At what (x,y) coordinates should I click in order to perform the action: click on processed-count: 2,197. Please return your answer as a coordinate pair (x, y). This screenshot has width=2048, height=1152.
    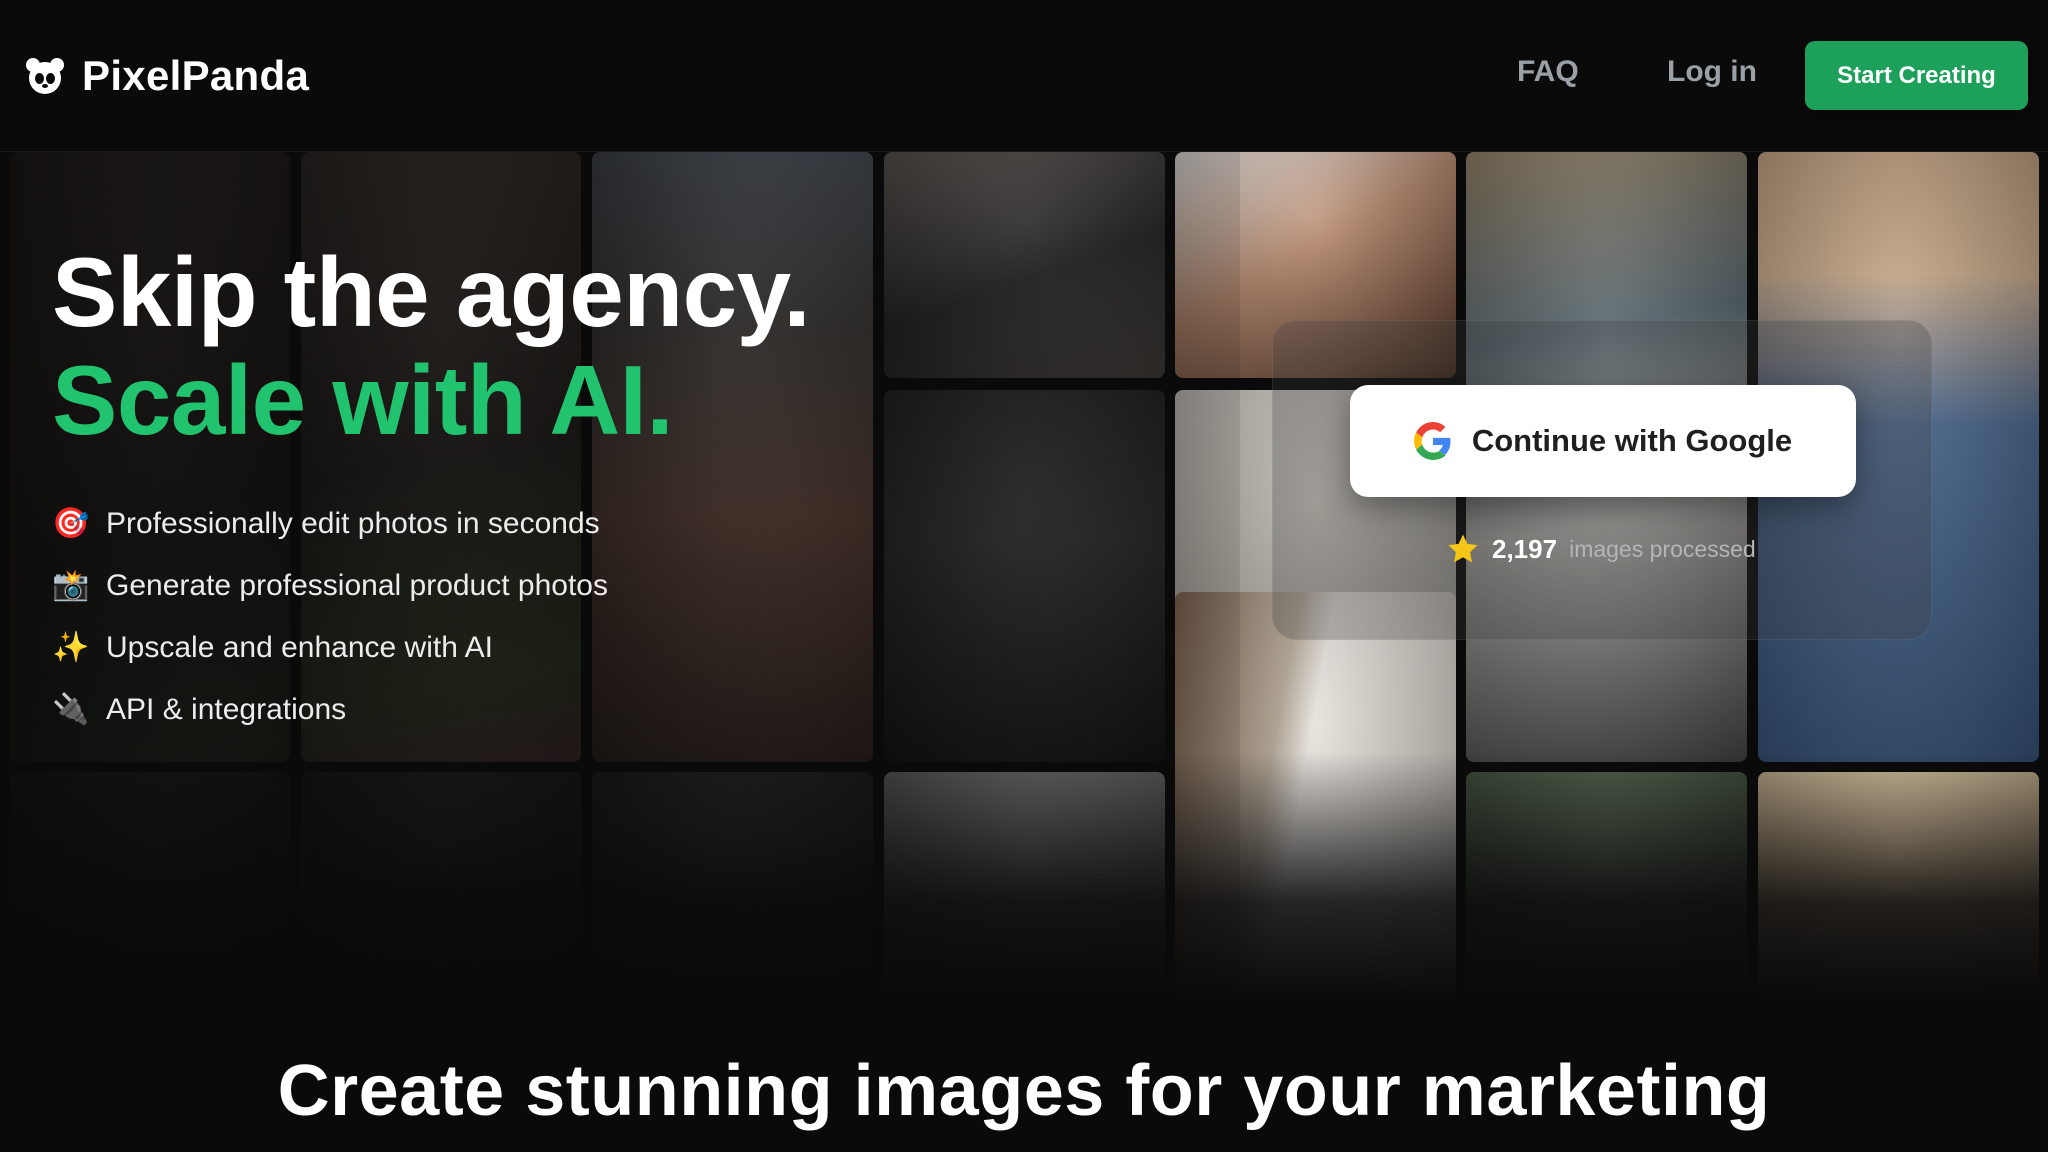
    Looking at the image, I should click on (1525, 548).